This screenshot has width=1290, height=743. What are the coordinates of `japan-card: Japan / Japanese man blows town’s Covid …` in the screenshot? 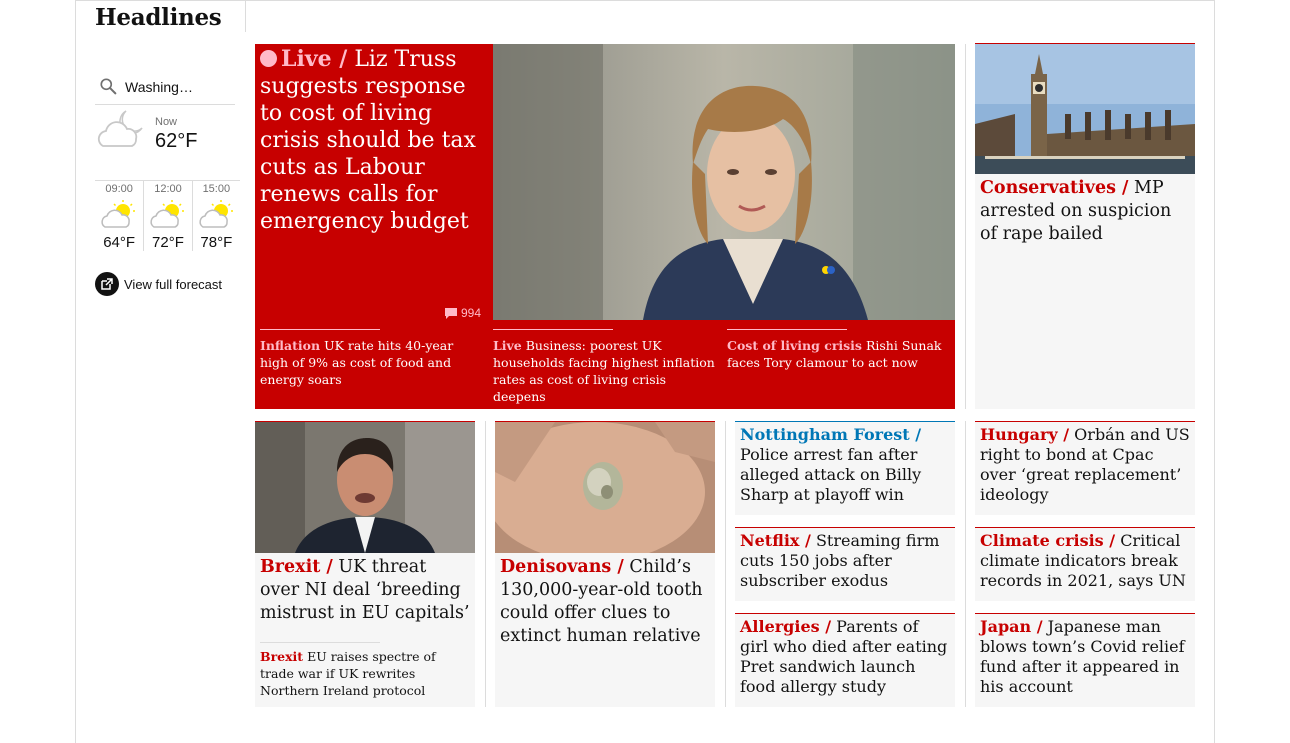 It's located at (1085, 660).